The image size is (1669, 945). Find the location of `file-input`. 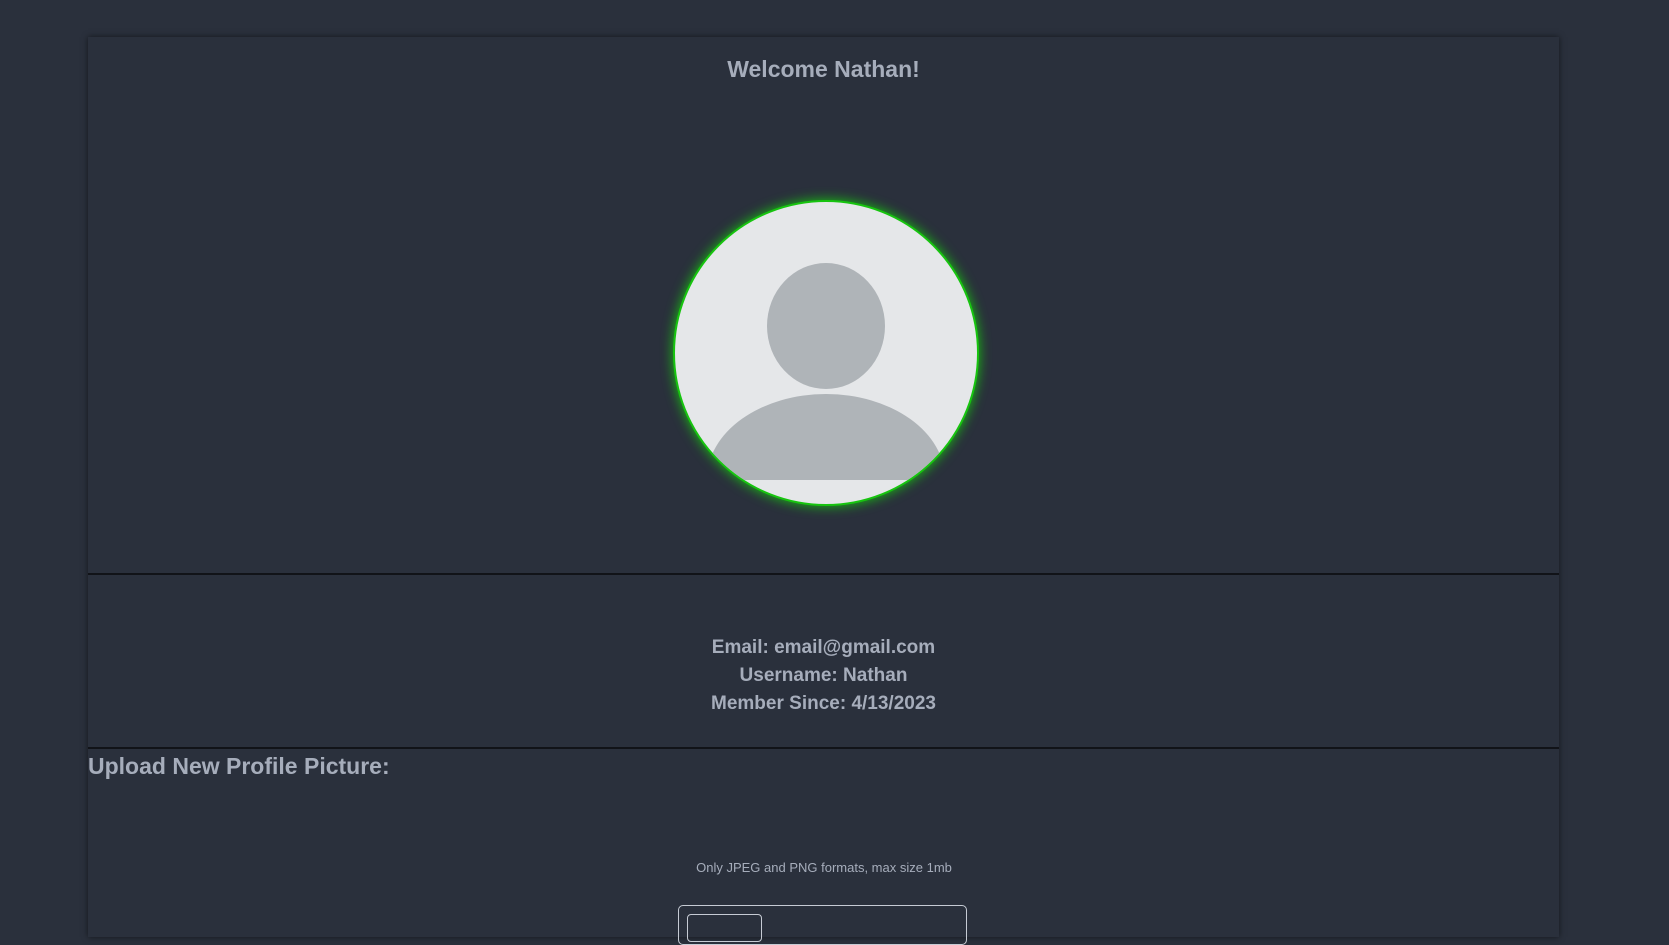

file-input is located at coordinates (822, 925).